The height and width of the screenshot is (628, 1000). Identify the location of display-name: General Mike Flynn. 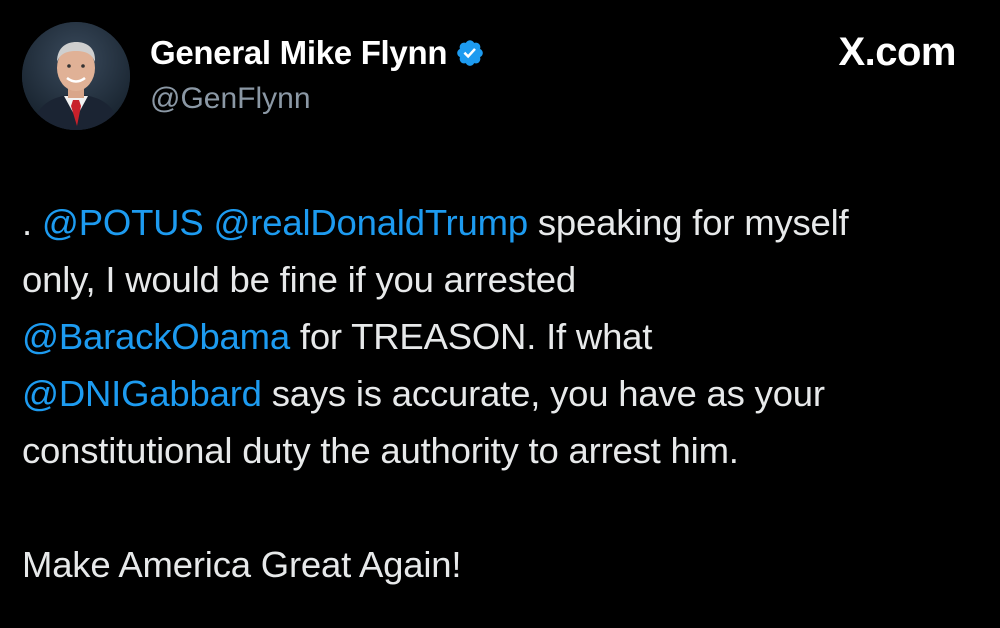
(299, 53).